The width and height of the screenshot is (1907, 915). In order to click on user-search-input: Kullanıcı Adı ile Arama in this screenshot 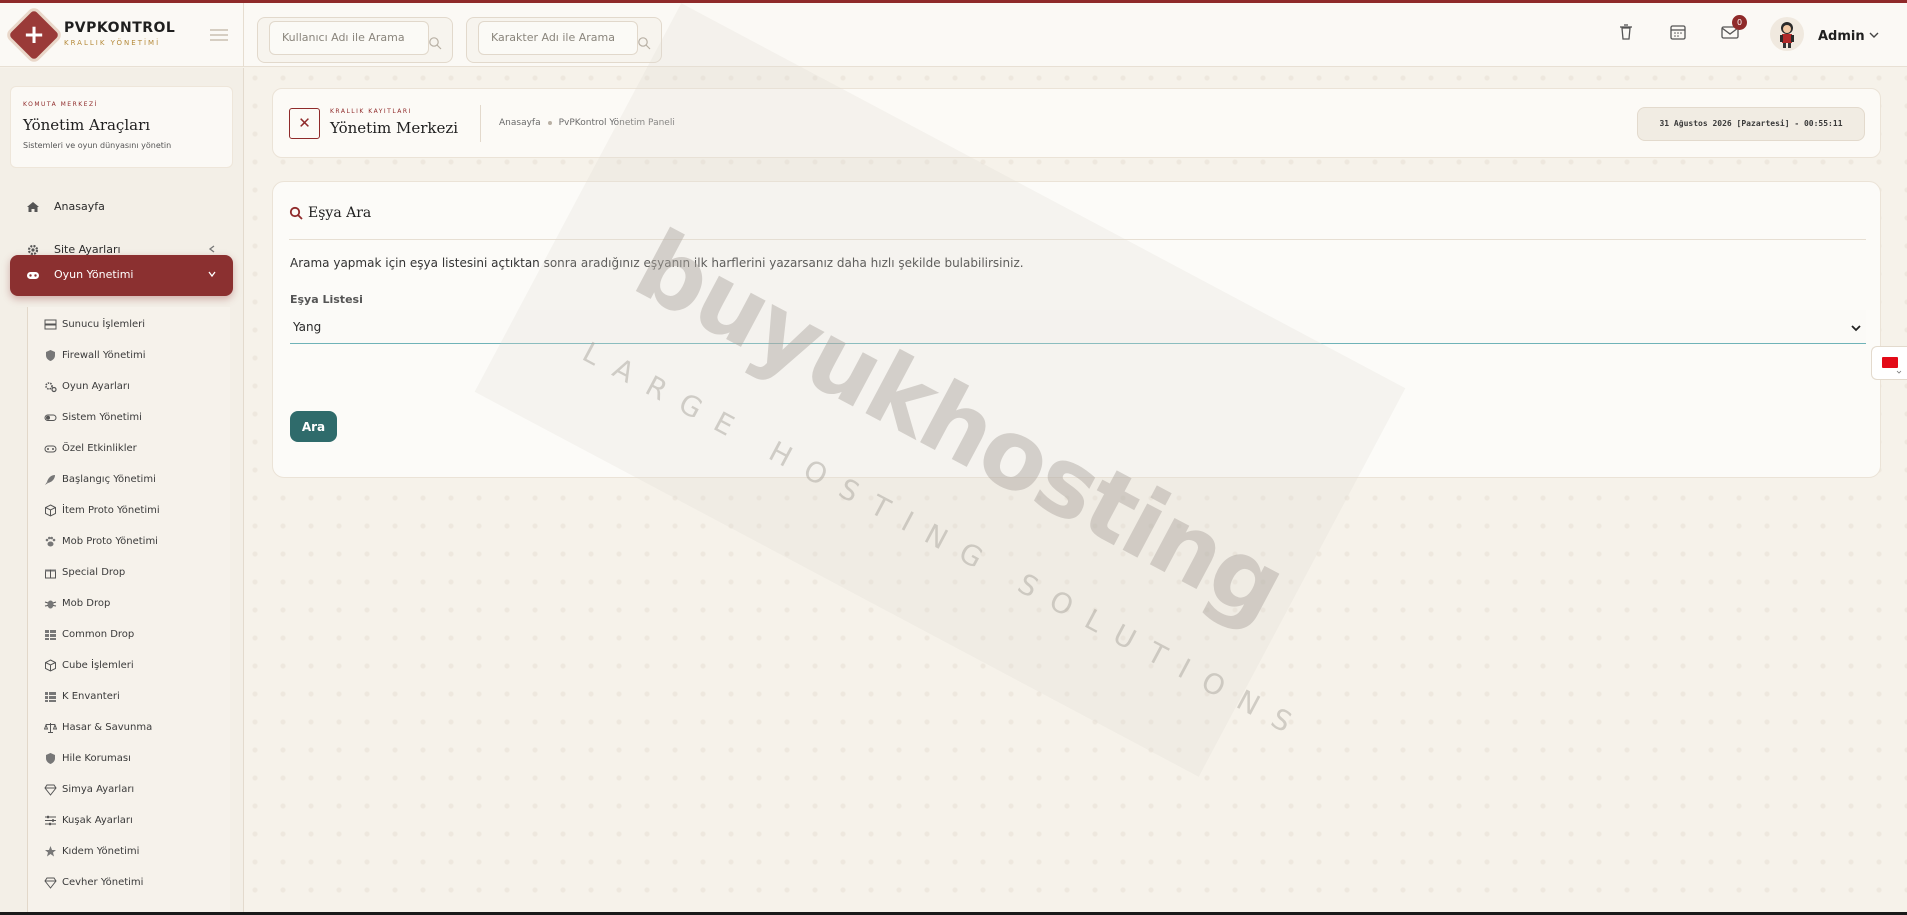, I will do `click(349, 38)`.